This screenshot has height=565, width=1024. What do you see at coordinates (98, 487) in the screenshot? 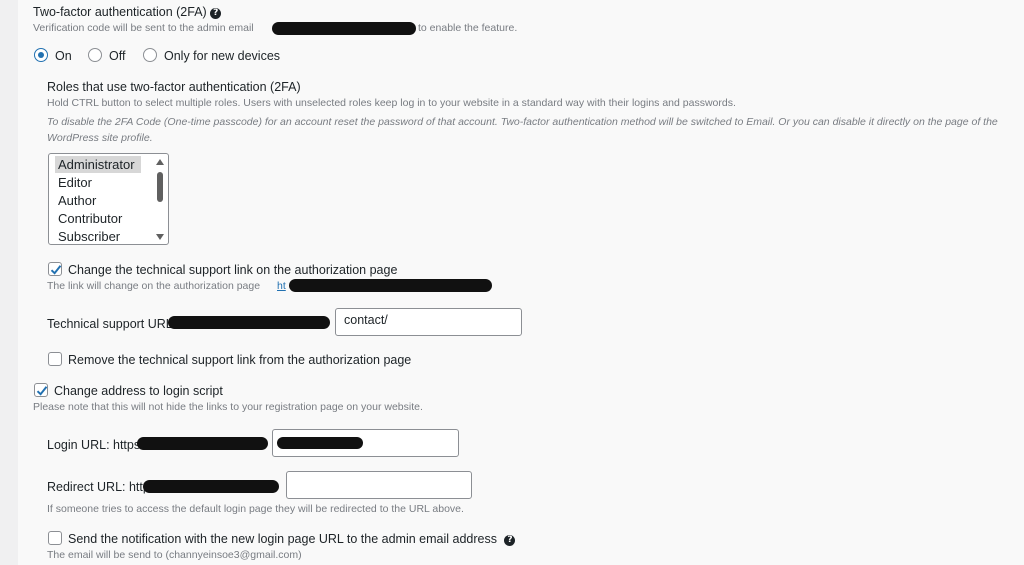
I see `redirect-url-label: Redirect URL: http` at bounding box center [98, 487].